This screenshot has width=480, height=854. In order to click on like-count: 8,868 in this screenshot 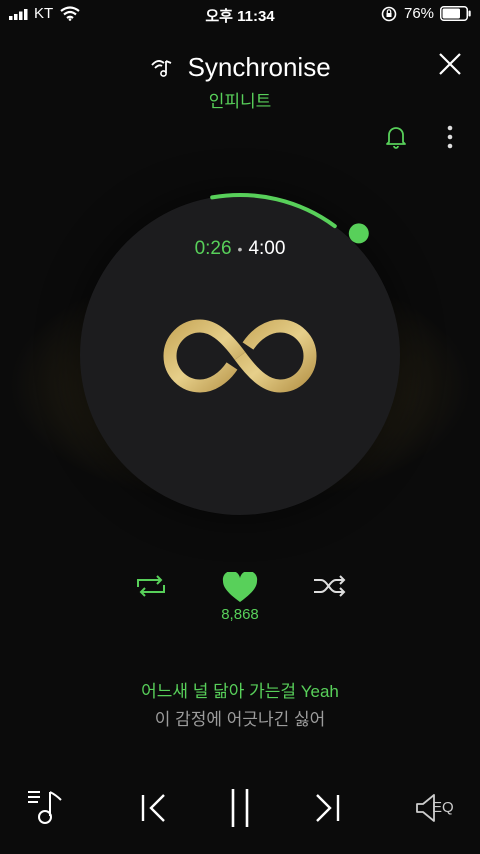, I will do `click(240, 614)`.